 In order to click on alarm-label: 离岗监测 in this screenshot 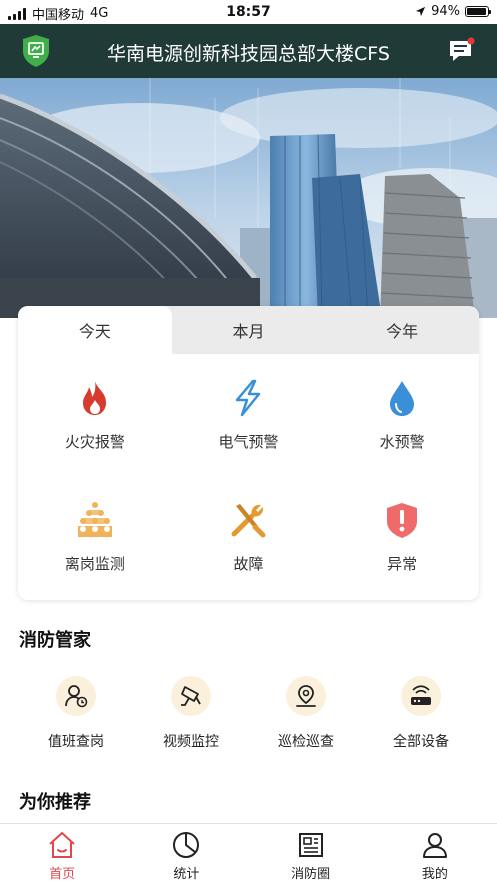, I will do `click(94, 564)`.